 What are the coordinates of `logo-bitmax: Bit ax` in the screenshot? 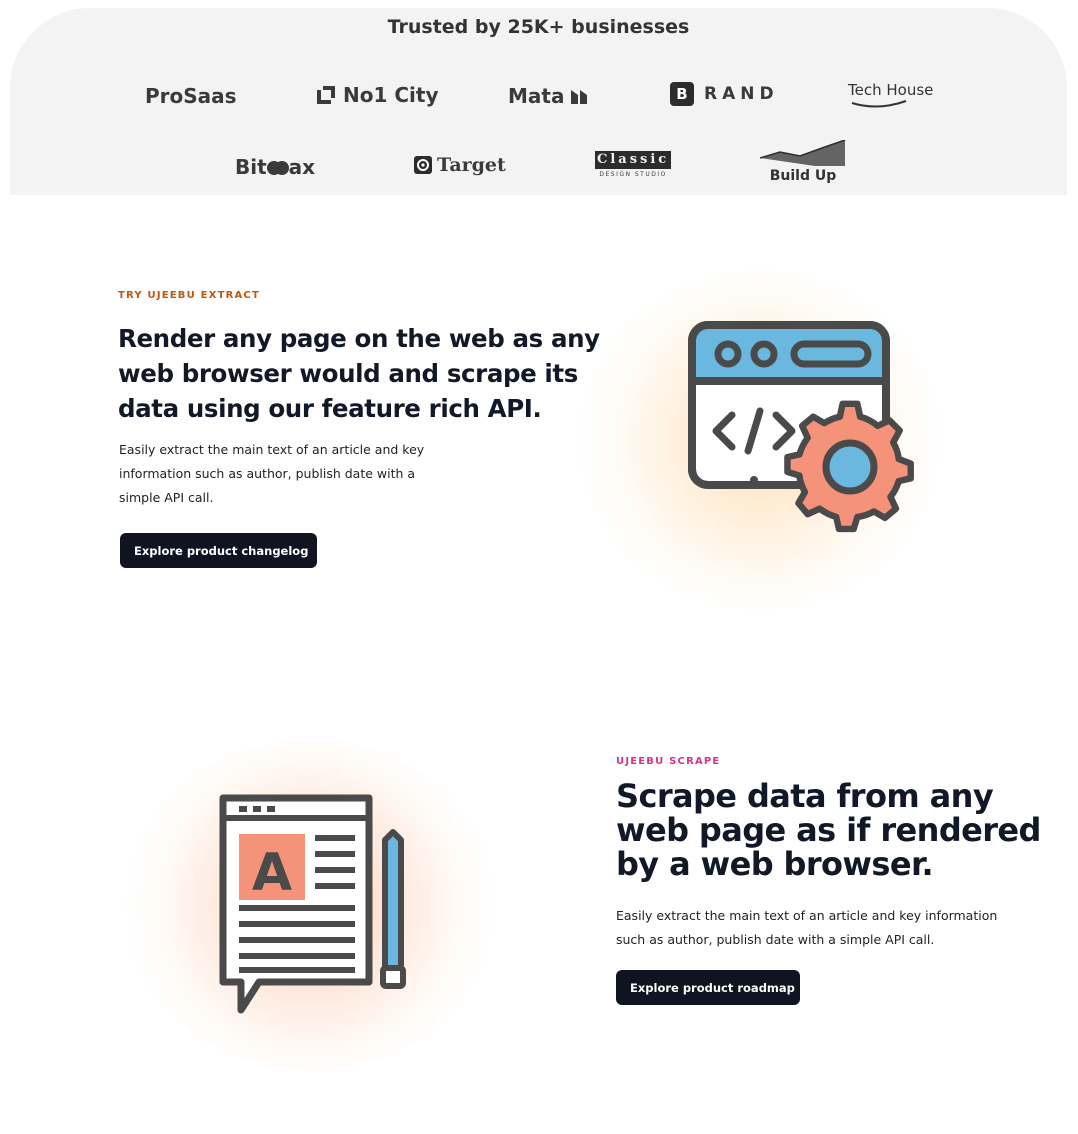 It's located at (275, 167).